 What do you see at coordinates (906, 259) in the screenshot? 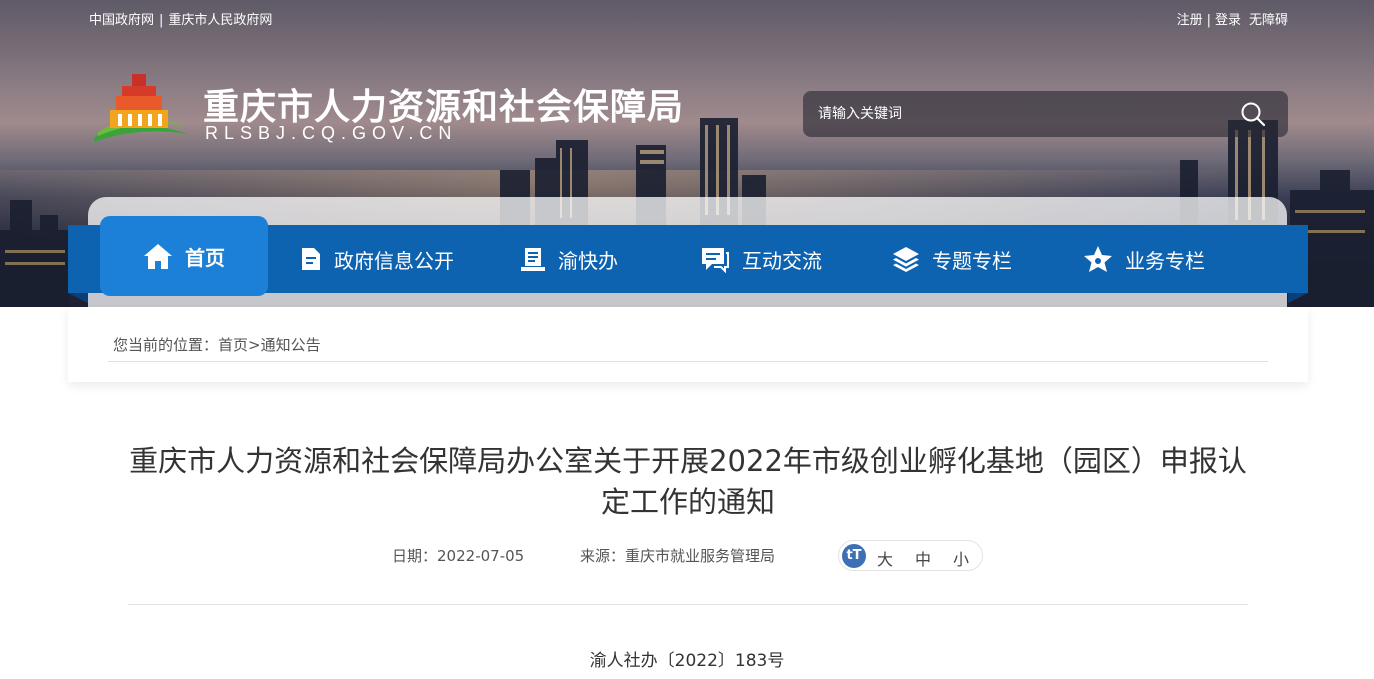
I see `layers-icon` at bounding box center [906, 259].